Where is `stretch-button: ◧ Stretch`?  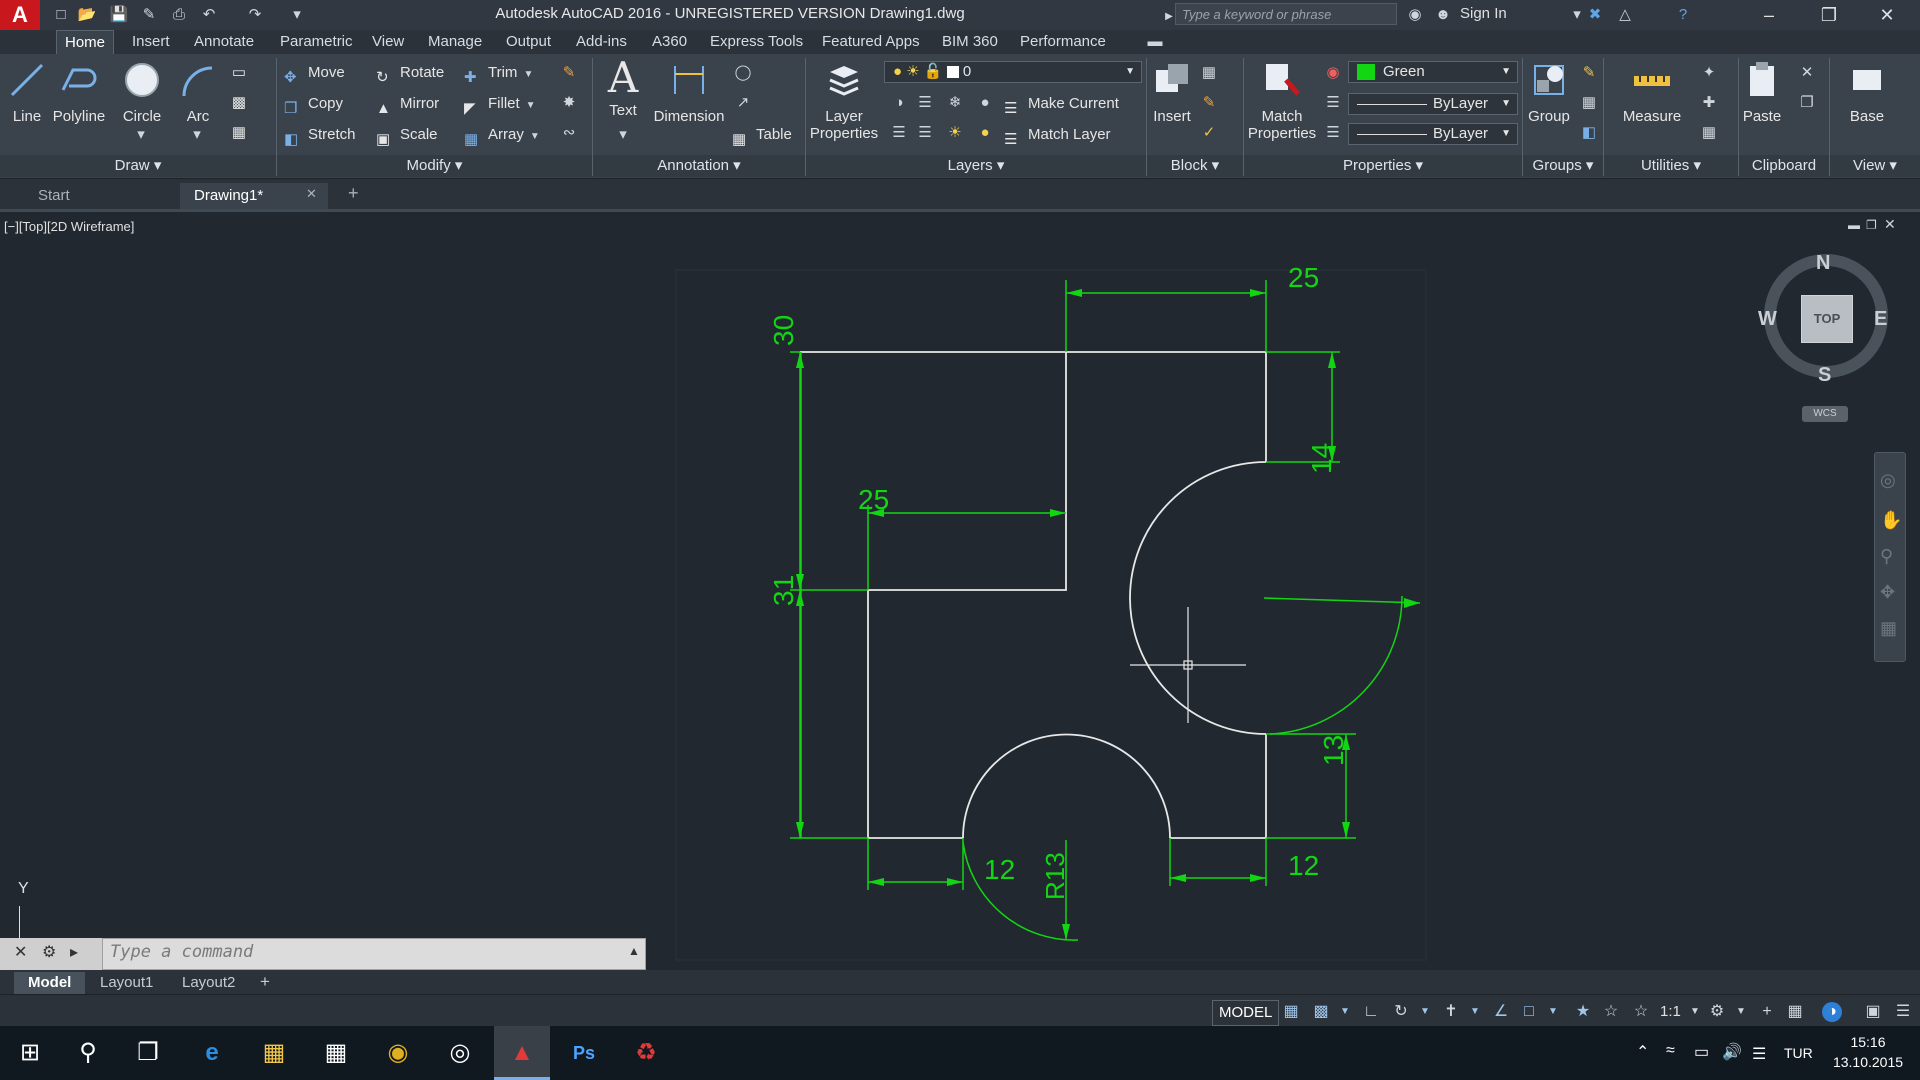 stretch-button: ◧ Stretch is located at coordinates (320, 135).